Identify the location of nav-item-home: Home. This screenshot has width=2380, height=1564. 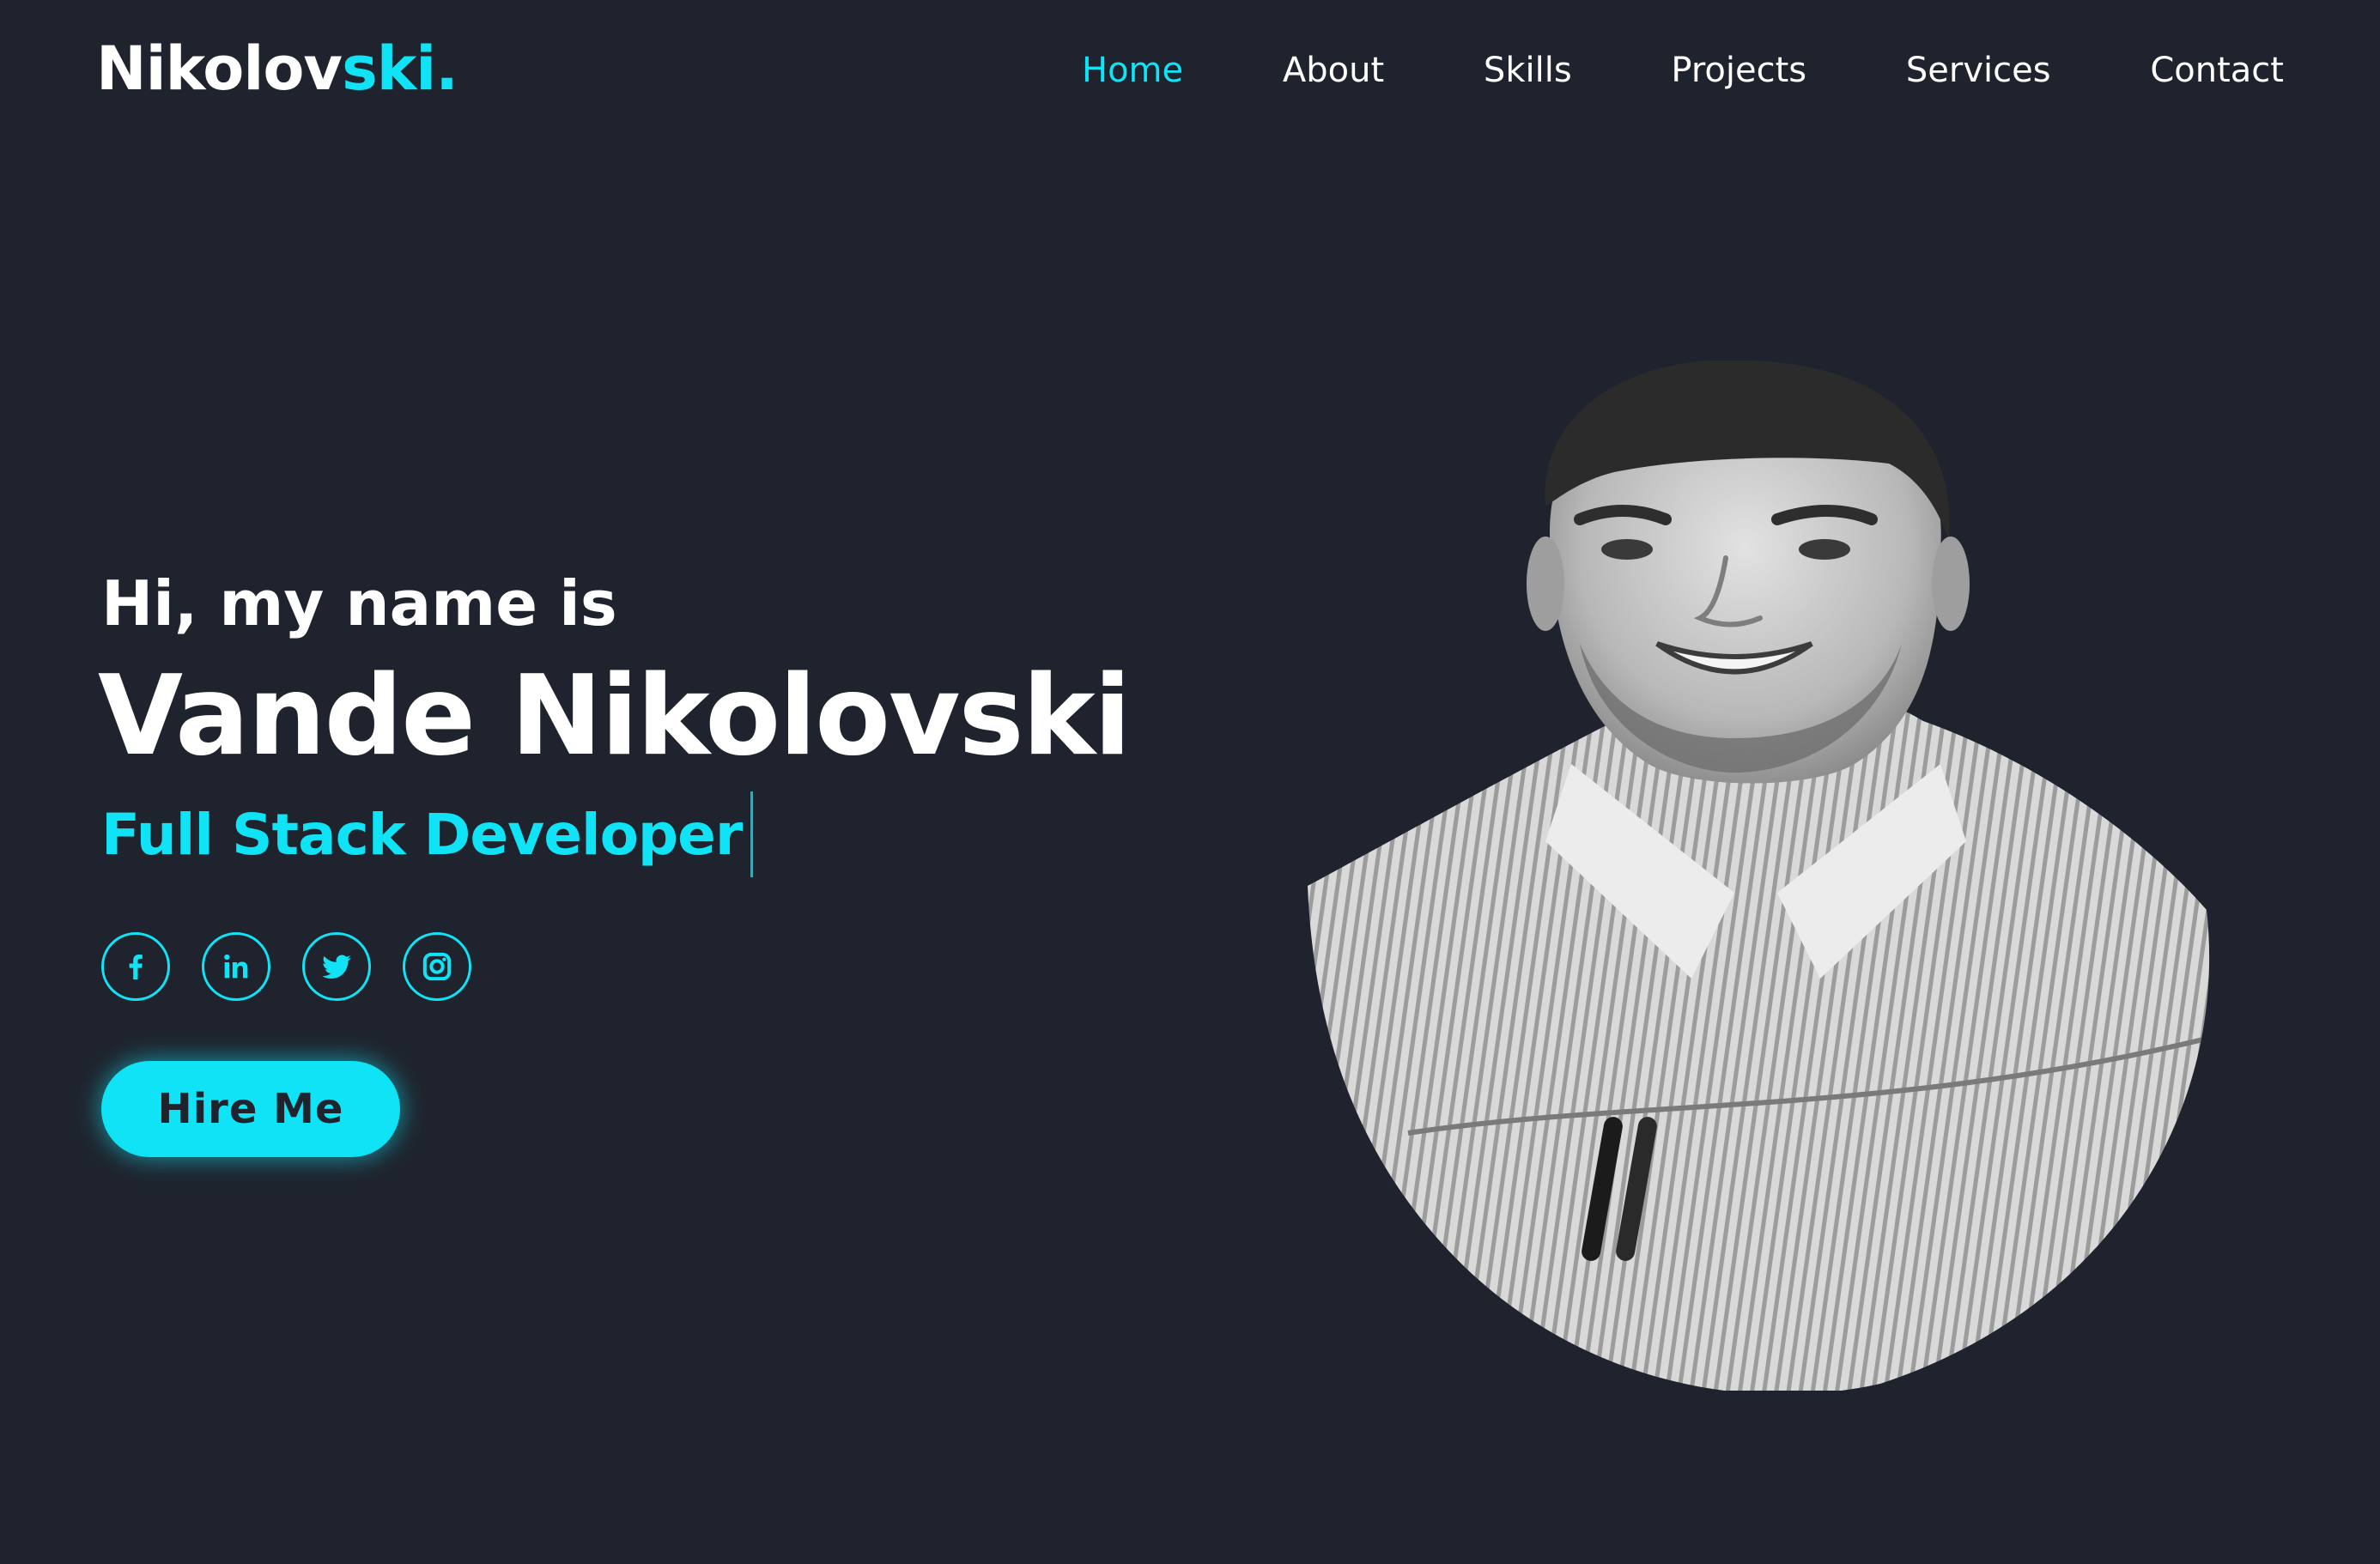
(1133, 70).